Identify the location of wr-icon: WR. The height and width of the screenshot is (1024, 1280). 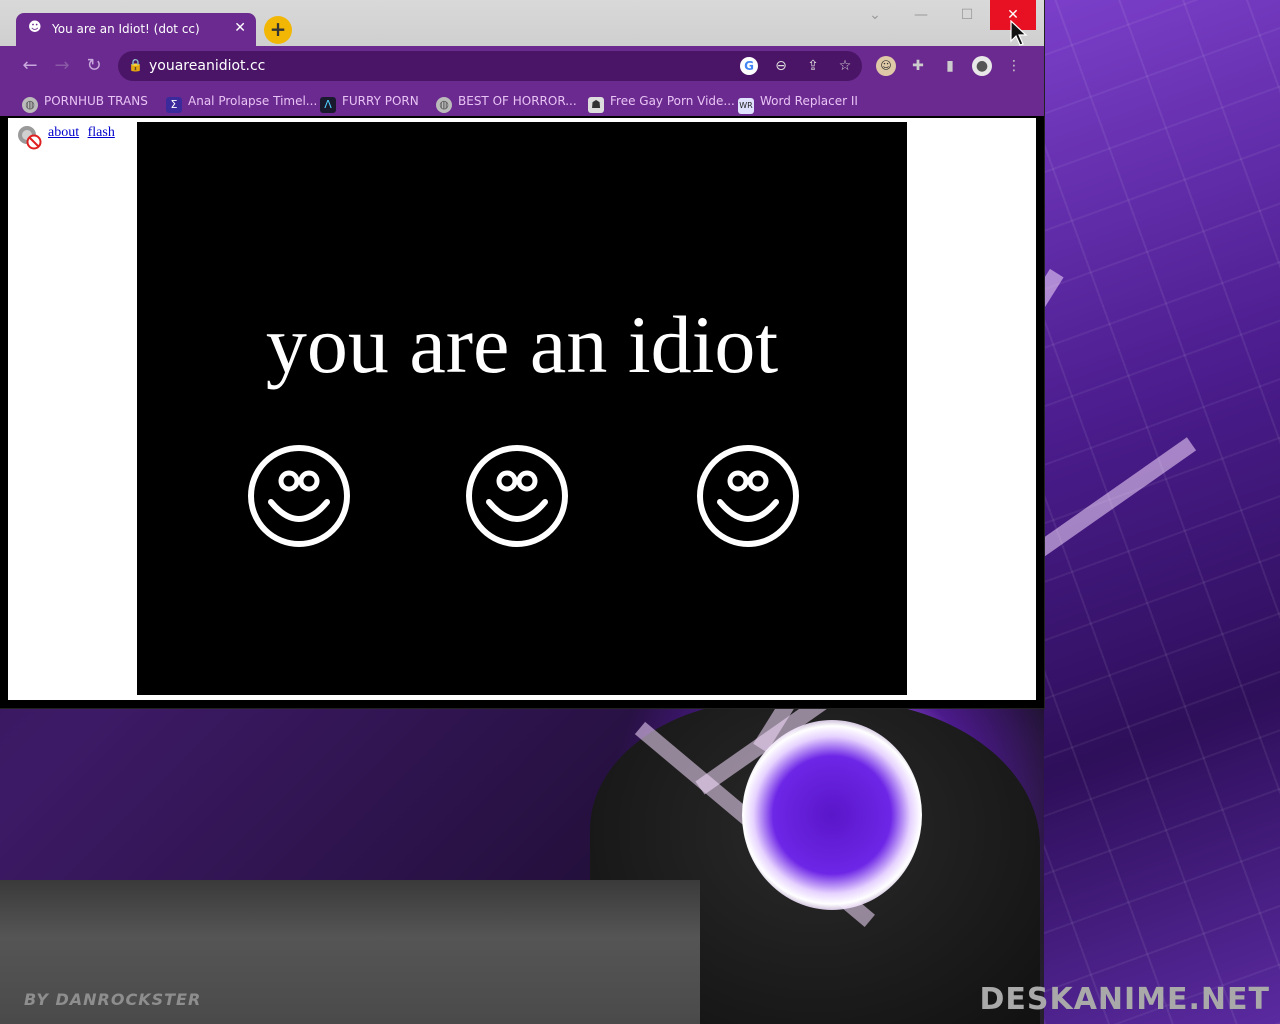
(746, 106).